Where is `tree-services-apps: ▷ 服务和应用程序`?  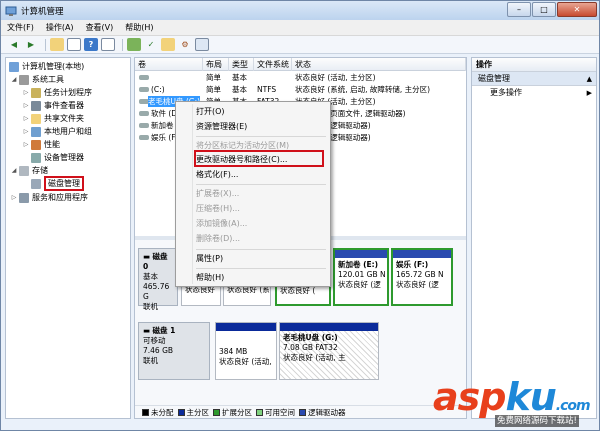
tree-services-apps: ▷ 服务和应用程序 is located at coordinates (49, 197).